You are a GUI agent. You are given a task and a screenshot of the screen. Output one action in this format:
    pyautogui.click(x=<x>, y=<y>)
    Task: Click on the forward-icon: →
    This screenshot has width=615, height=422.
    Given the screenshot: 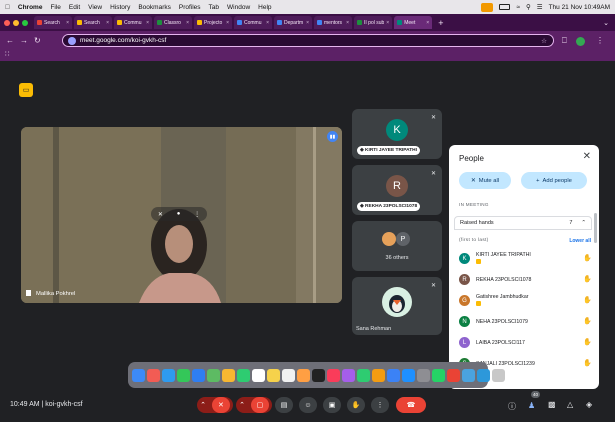 What is the action you would take?
    pyautogui.click(x=24, y=40)
    